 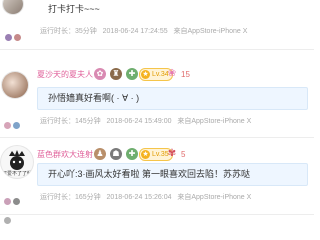 What do you see at coordinates (100, 154) in the screenshot?
I see `badge-icon: ♟` at bounding box center [100, 154].